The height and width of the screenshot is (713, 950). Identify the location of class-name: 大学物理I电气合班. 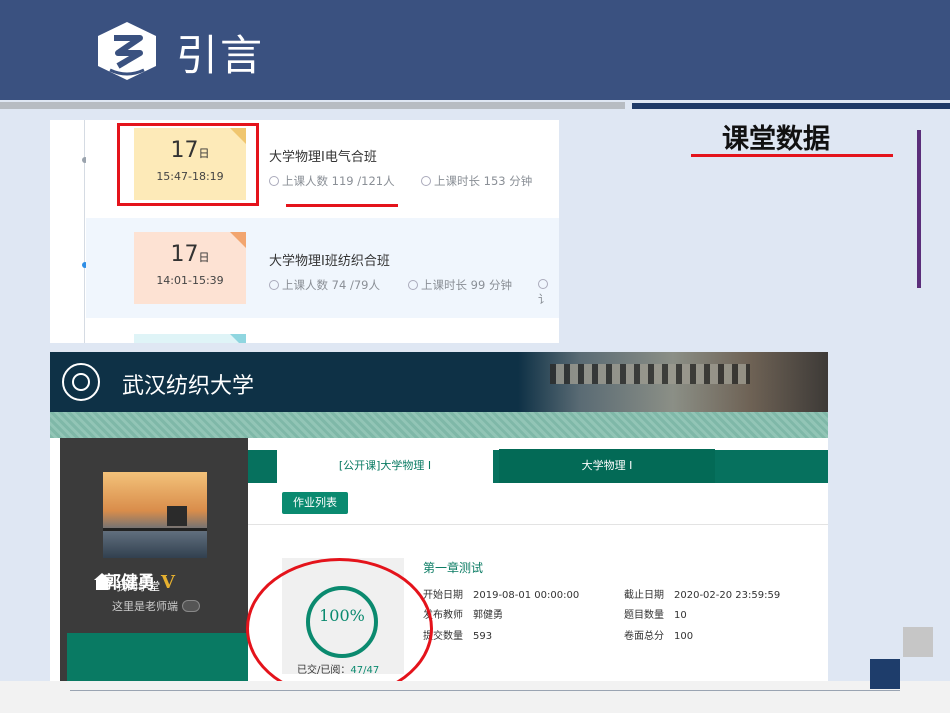
(323, 155).